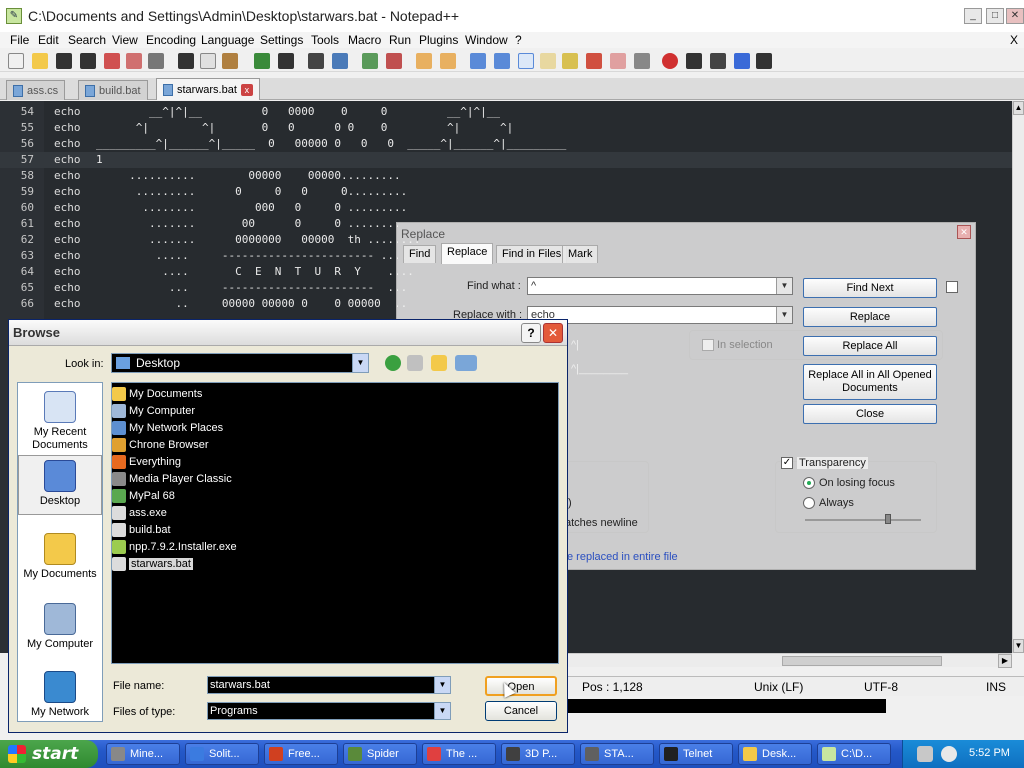 The height and width of the screenshot is (768, 1024). I want to click on menu-view: View, so click(125, 40).